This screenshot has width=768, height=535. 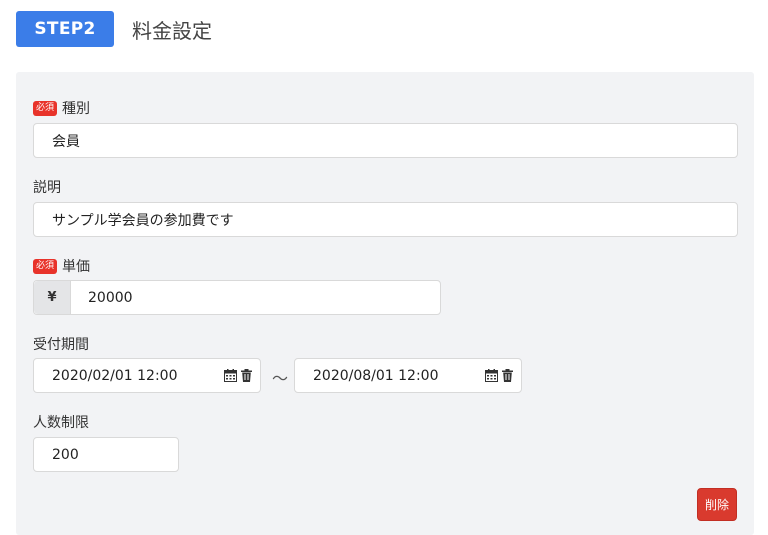 What do you see at coordinates (66, 141) in the screenshot?
I see `type-value: 会員` at bounding box center [66, 141].